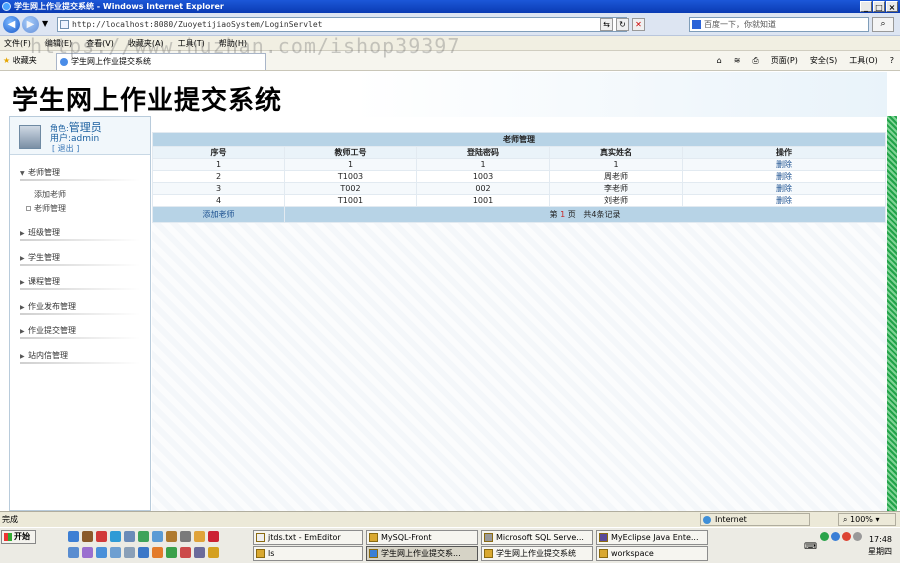 This screenshot has width=900, height=563. I want to click on sidebar-item-class-mgmt: ▶ 班级管理, so click(80, 234).